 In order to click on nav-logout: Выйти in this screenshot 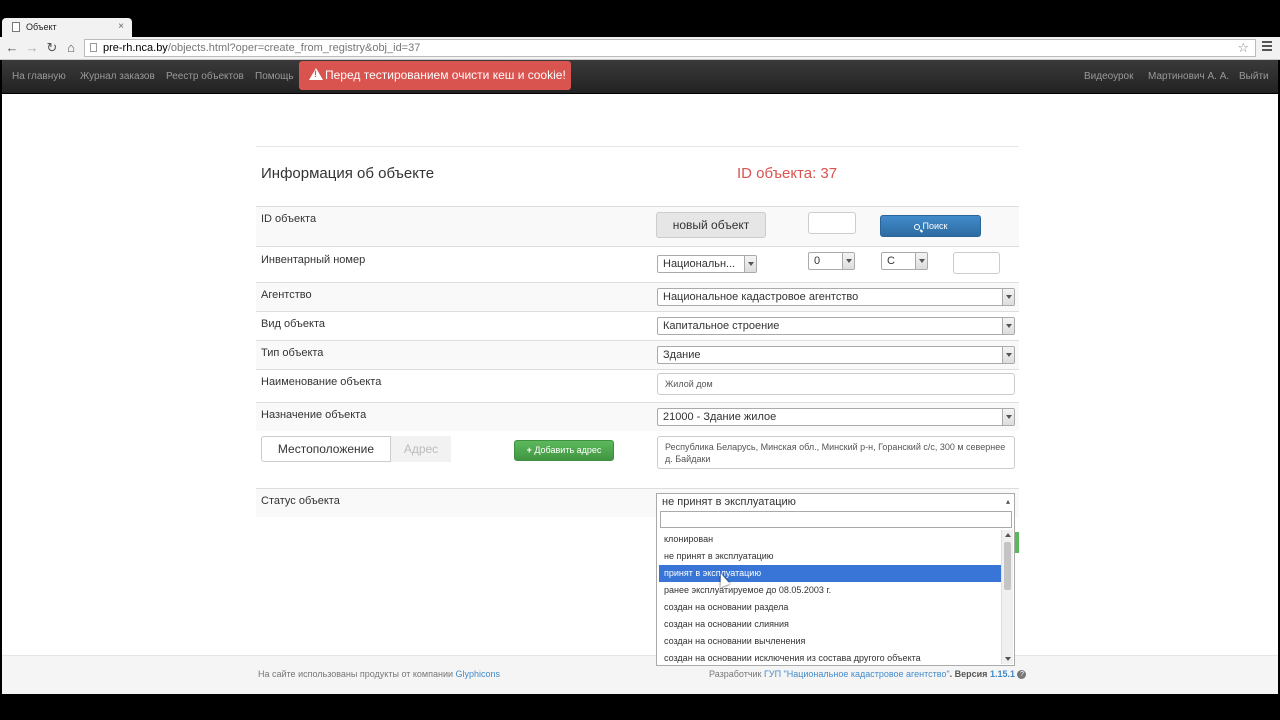, I will do `click(1254, 76)`.